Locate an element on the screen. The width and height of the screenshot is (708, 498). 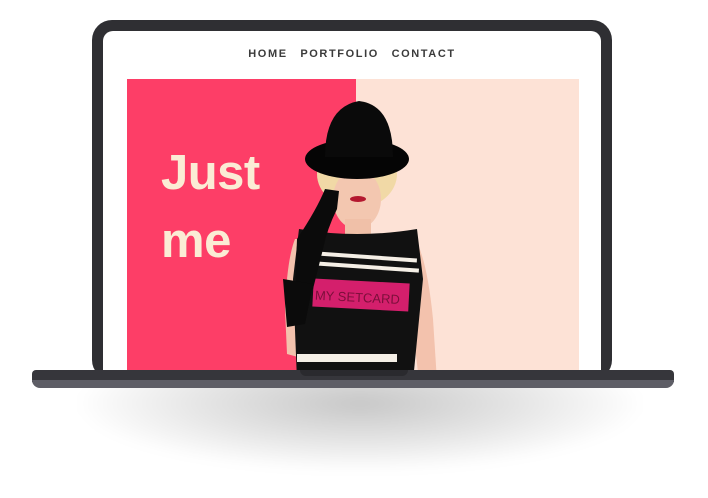
hero-photo-model: MY SETCARD is located at coordinates (360, 241).